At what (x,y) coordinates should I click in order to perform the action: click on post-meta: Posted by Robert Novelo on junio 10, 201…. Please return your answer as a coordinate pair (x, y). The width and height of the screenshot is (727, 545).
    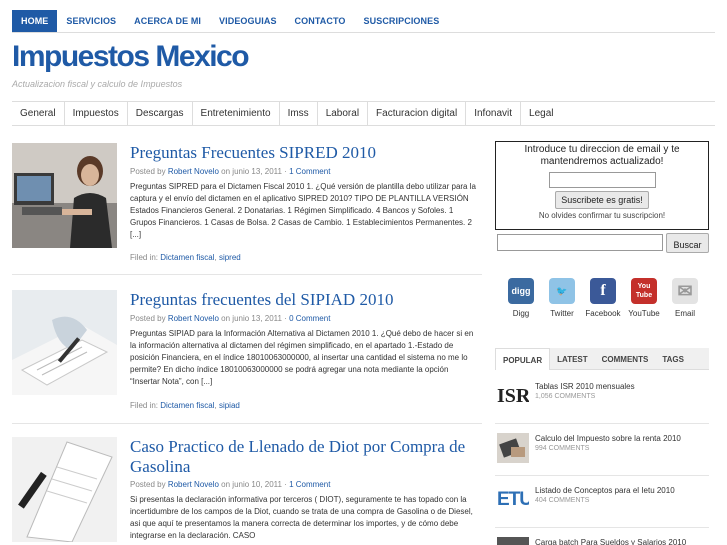
    Looking at the image, I should click on (230, 484).